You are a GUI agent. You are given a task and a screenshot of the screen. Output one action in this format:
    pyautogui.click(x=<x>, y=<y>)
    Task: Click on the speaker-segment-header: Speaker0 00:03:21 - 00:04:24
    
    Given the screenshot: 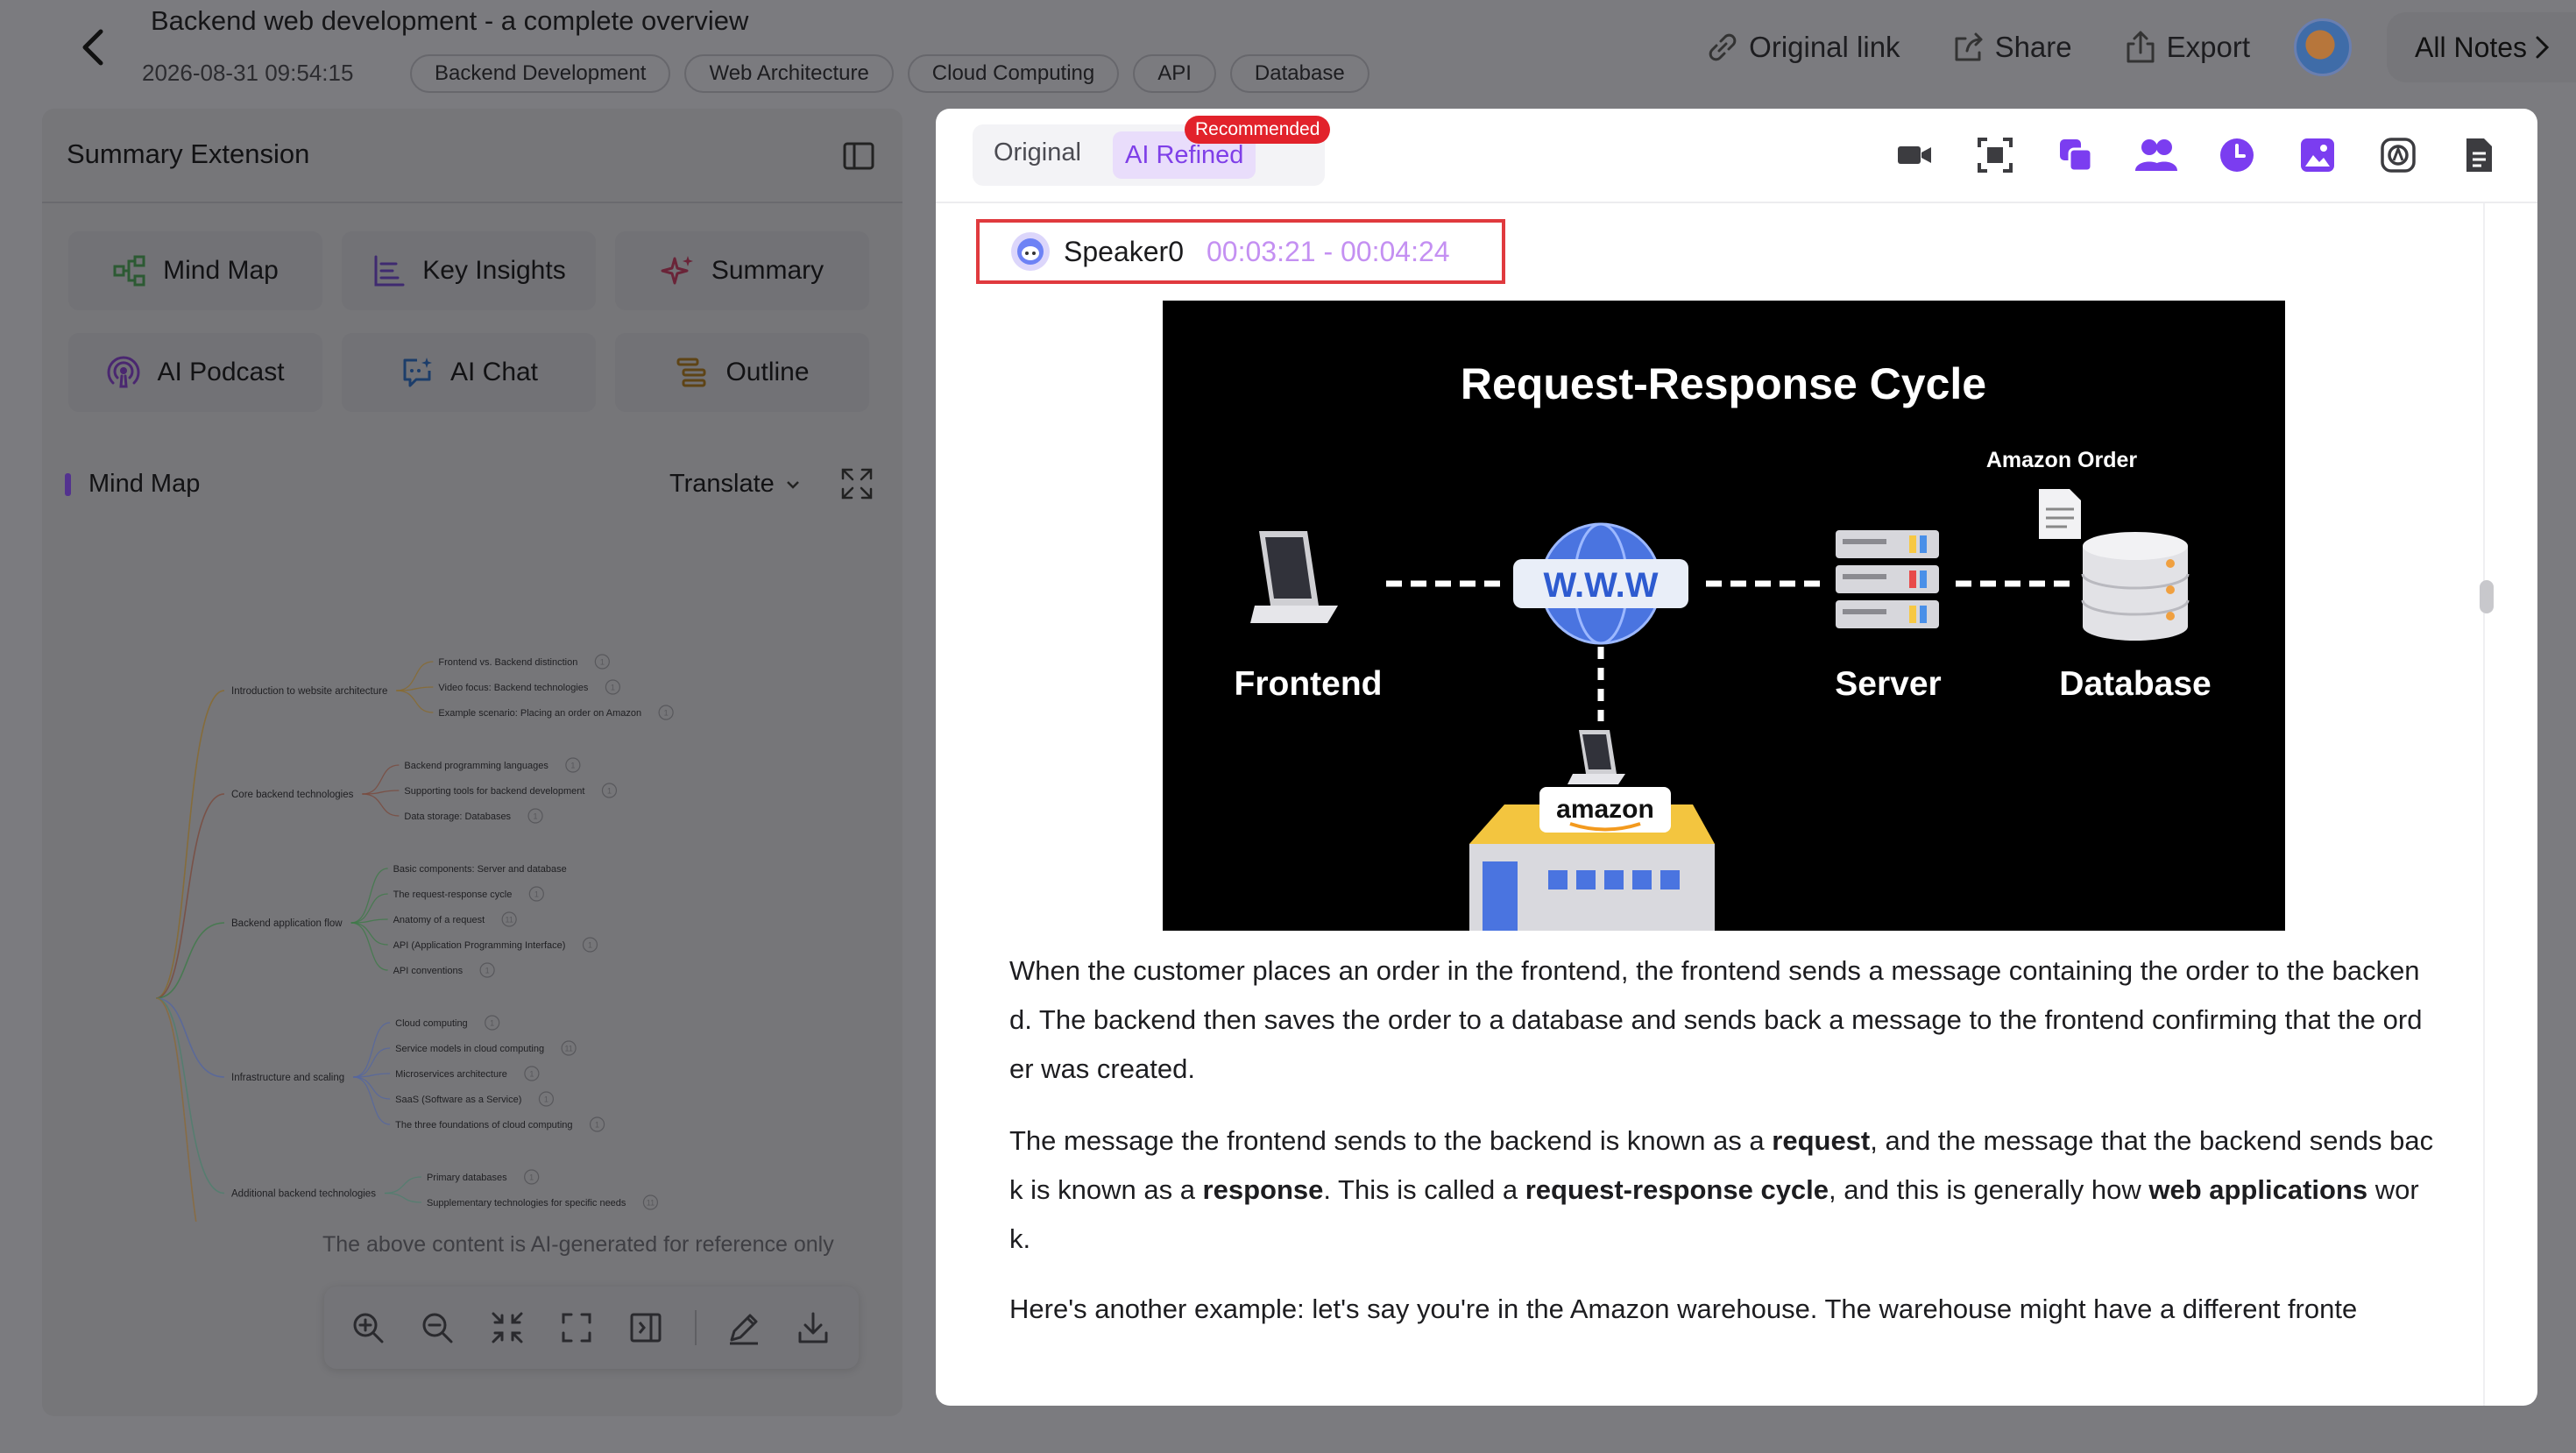 What is the action you would take?
    pyautogui.click(x=1240, y=251)
    